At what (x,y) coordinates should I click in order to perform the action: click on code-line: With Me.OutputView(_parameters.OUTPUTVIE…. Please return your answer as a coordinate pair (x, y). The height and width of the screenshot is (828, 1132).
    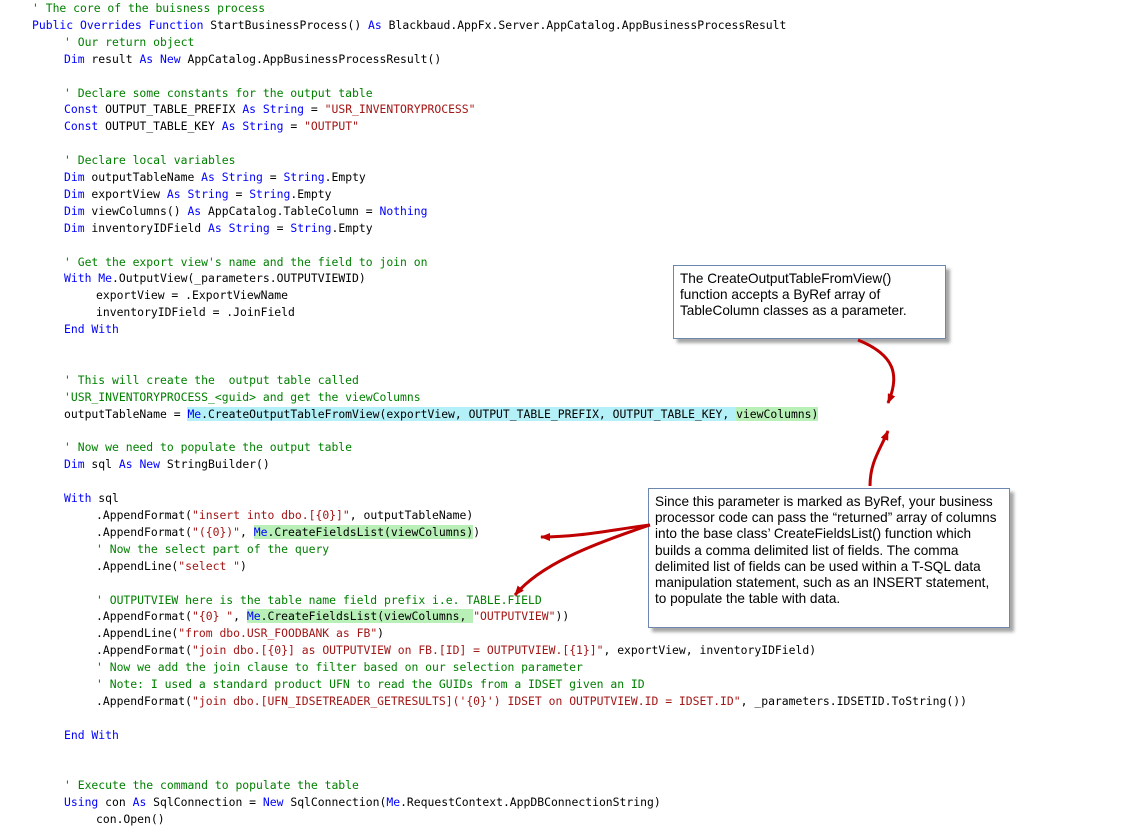
    Looking at the image, I should click on (215, 278).